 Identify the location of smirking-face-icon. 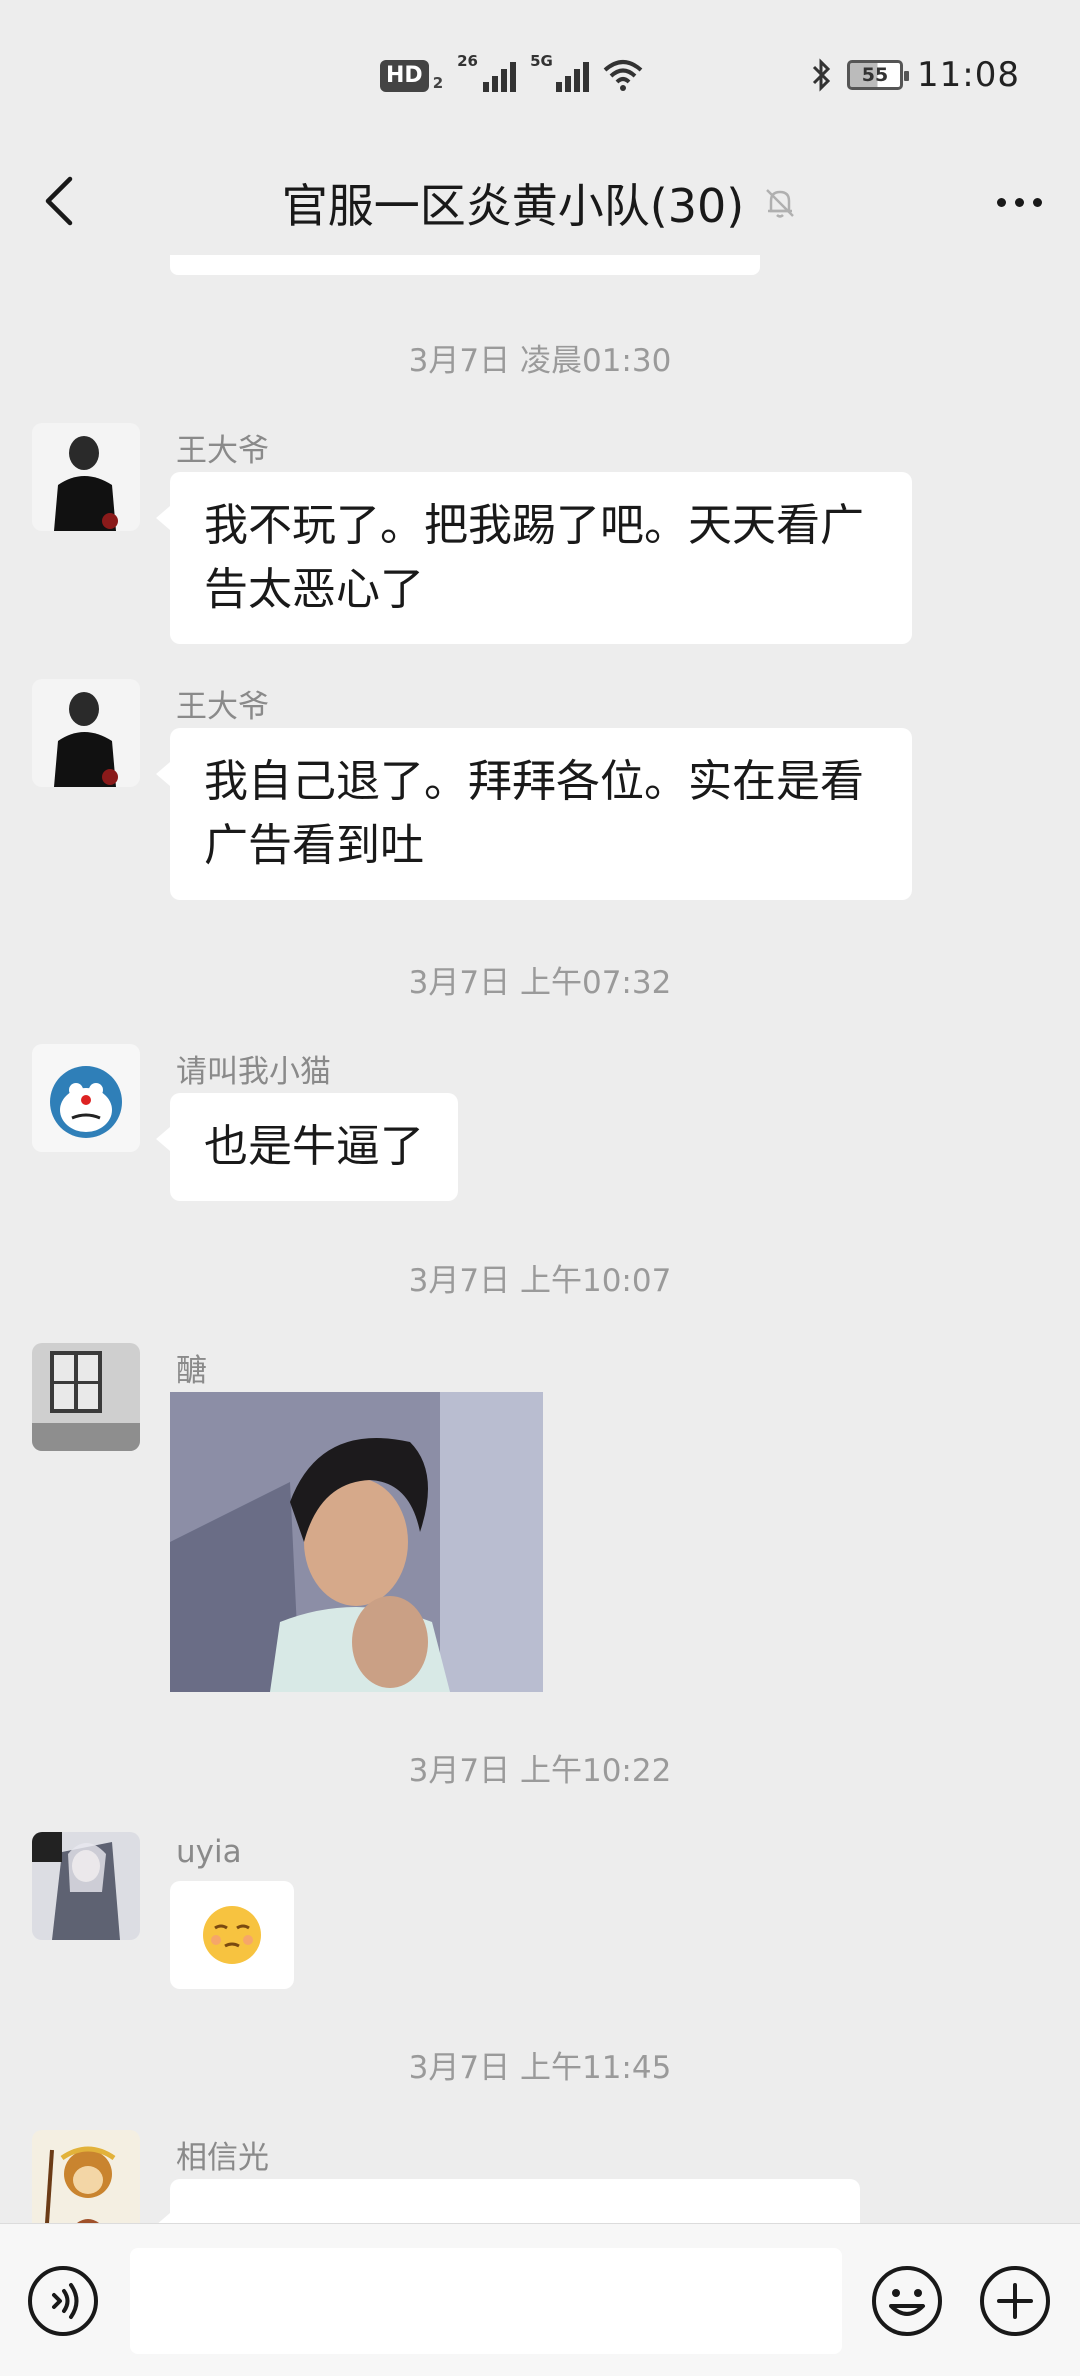
(232, 1935).